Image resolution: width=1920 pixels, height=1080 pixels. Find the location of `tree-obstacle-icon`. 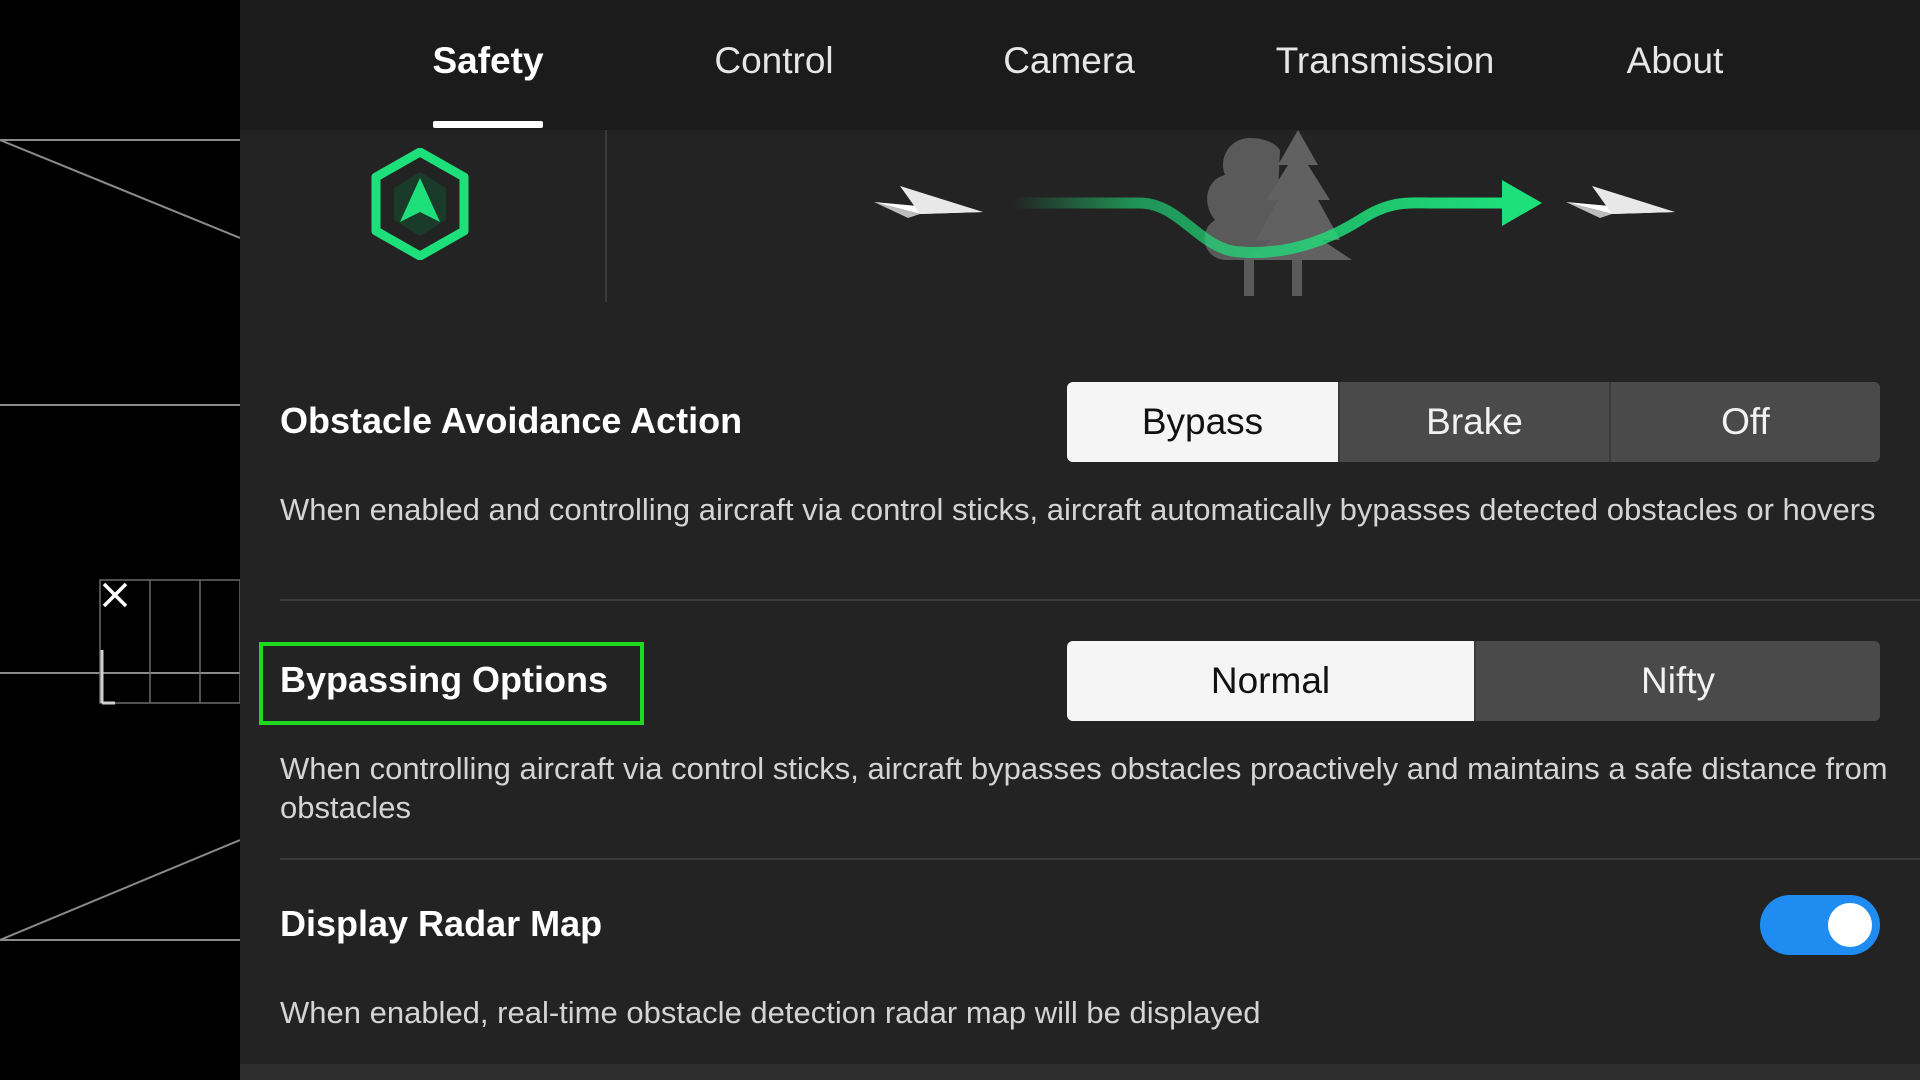

tree-obstacle-icon is located at coordinates (1278, 213).